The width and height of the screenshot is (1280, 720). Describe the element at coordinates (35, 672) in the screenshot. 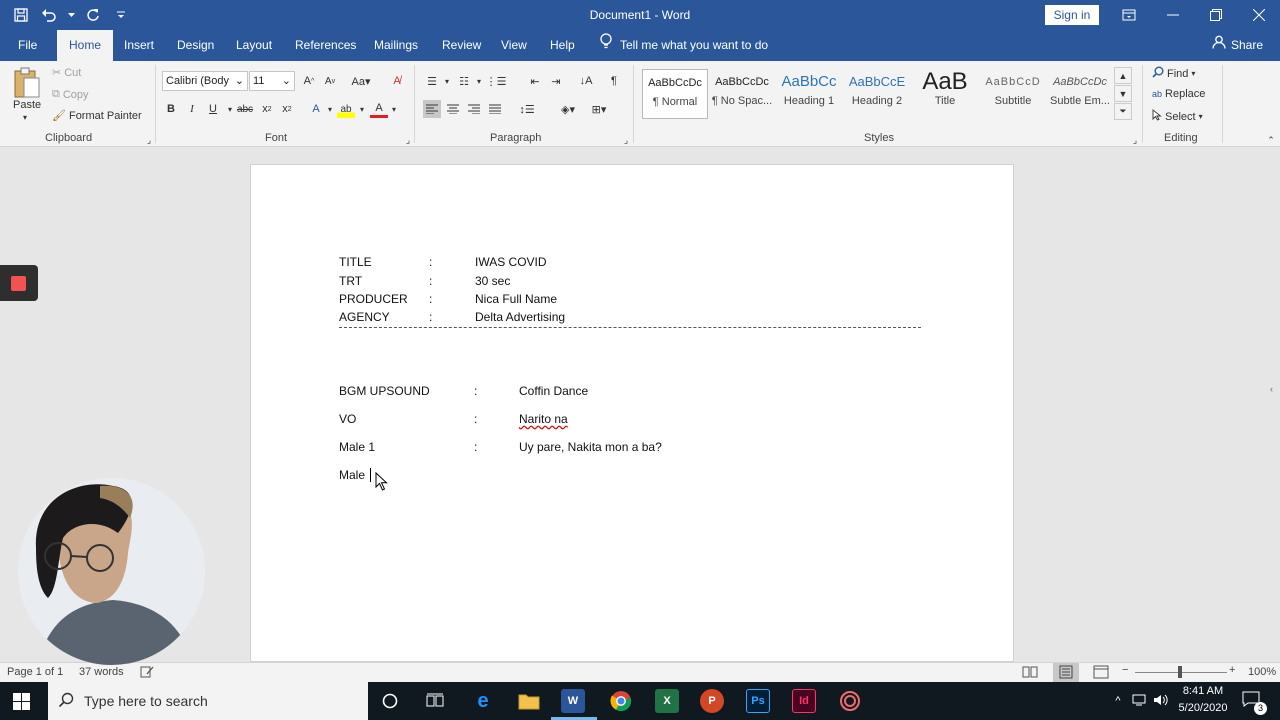

I see `page-count: Page 1 of 1` at that location.